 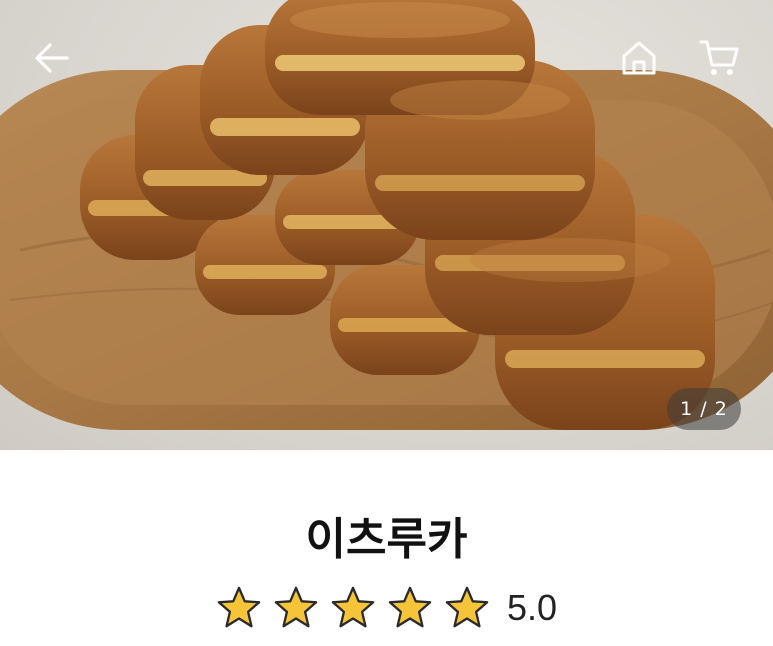 I want to click on home-icon, so click(x=639, y=58).